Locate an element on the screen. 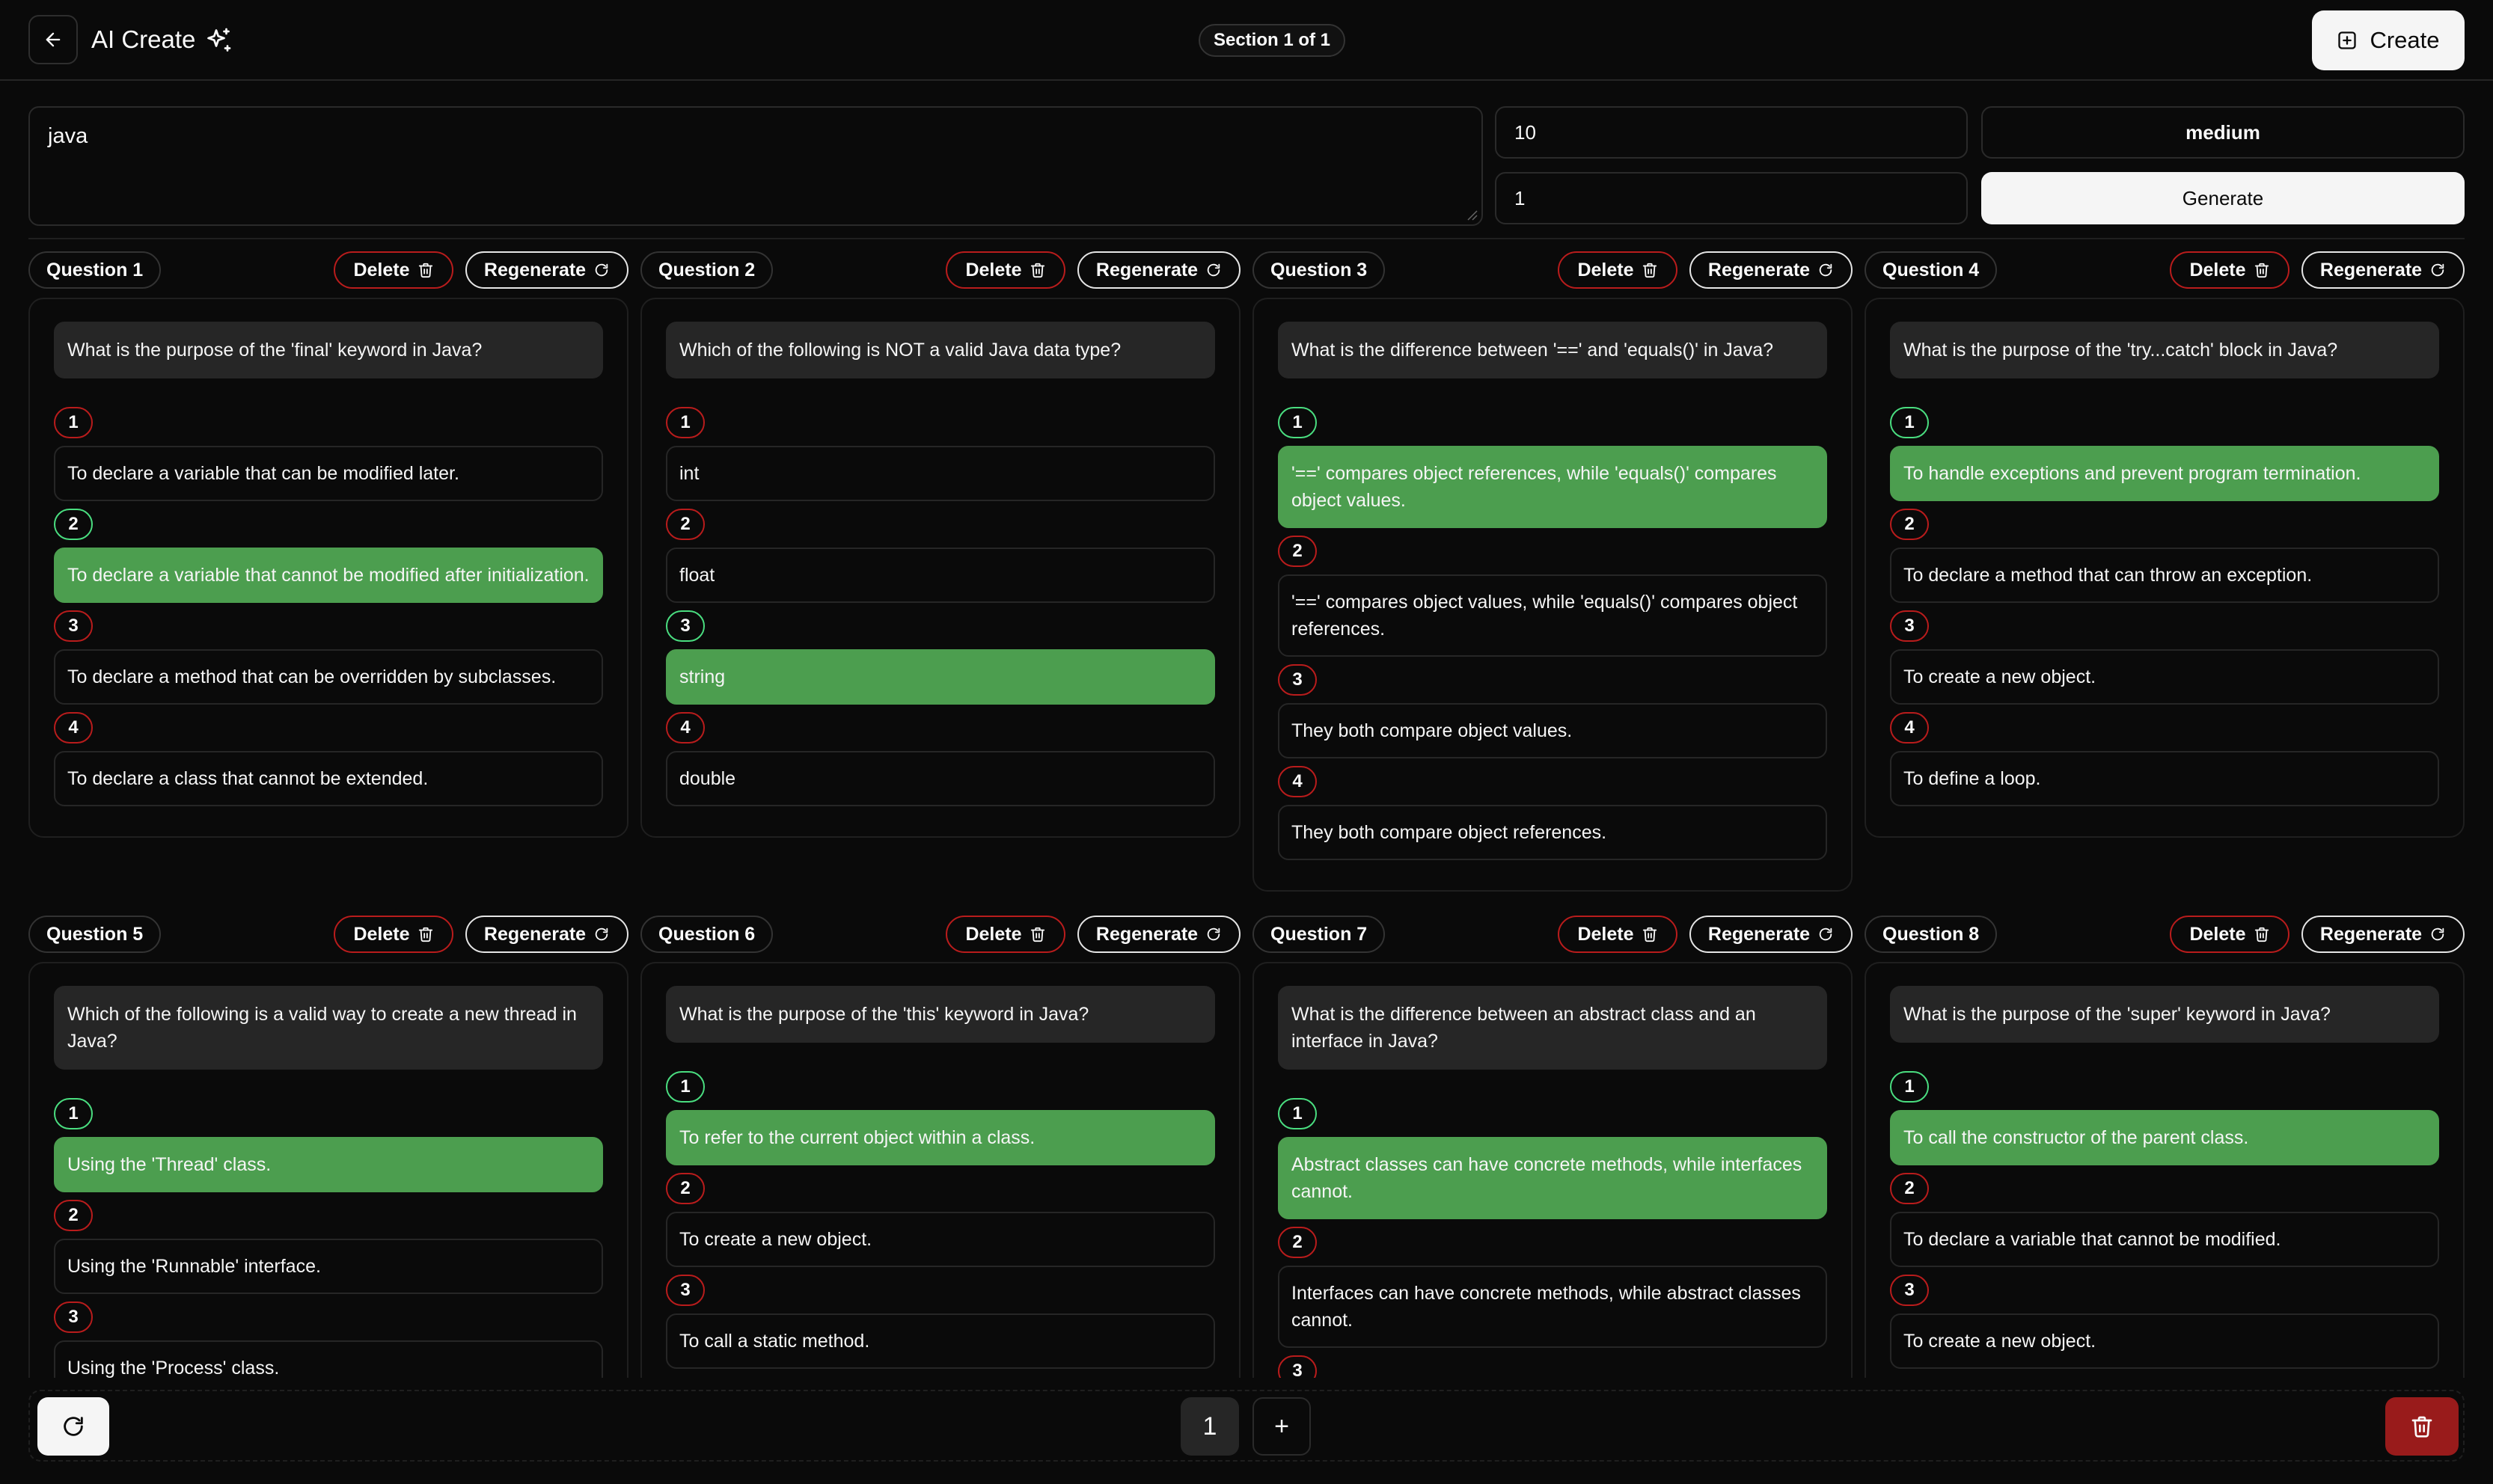  regenerate-label: Regenerate is located at coordinates (2371, 269).